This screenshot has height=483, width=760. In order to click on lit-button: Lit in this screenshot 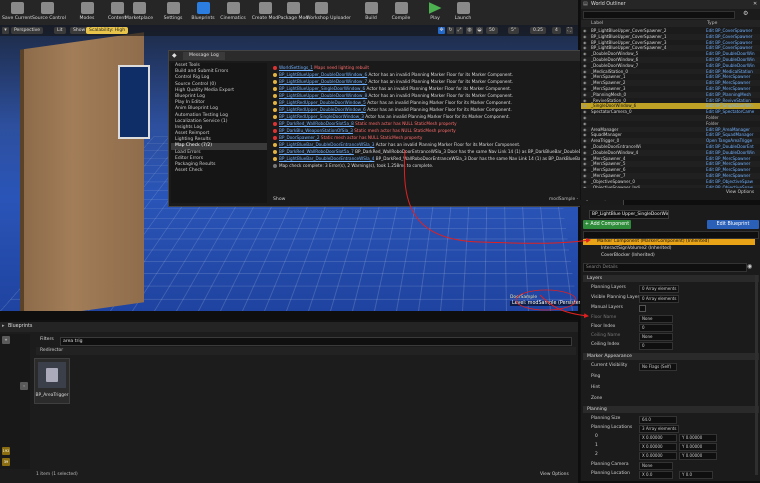, I will do `click(60, 30)`.